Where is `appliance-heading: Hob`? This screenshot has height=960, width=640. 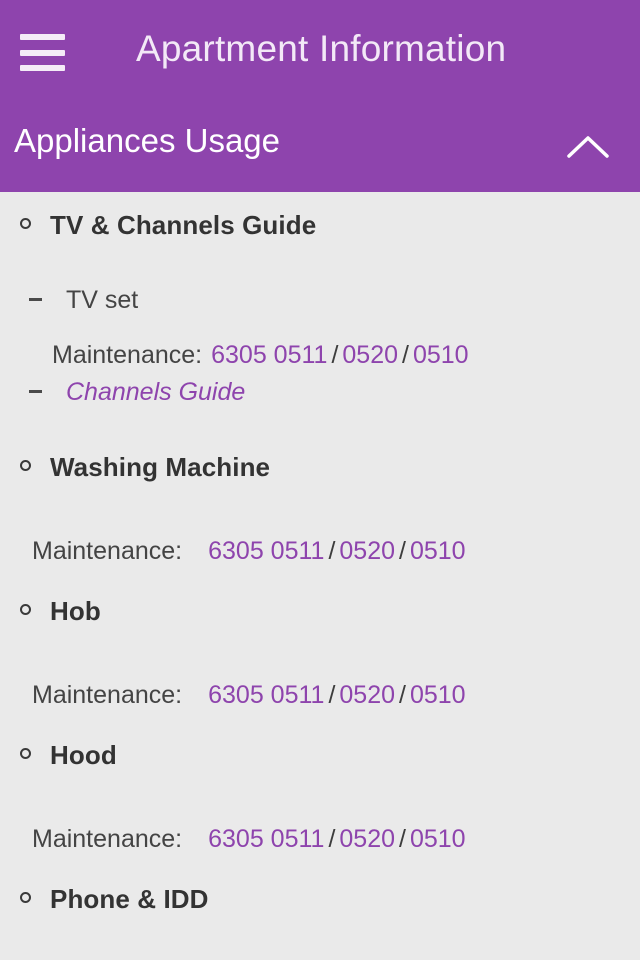
appliance-heading: Hob is located at coordinates (320, 623).